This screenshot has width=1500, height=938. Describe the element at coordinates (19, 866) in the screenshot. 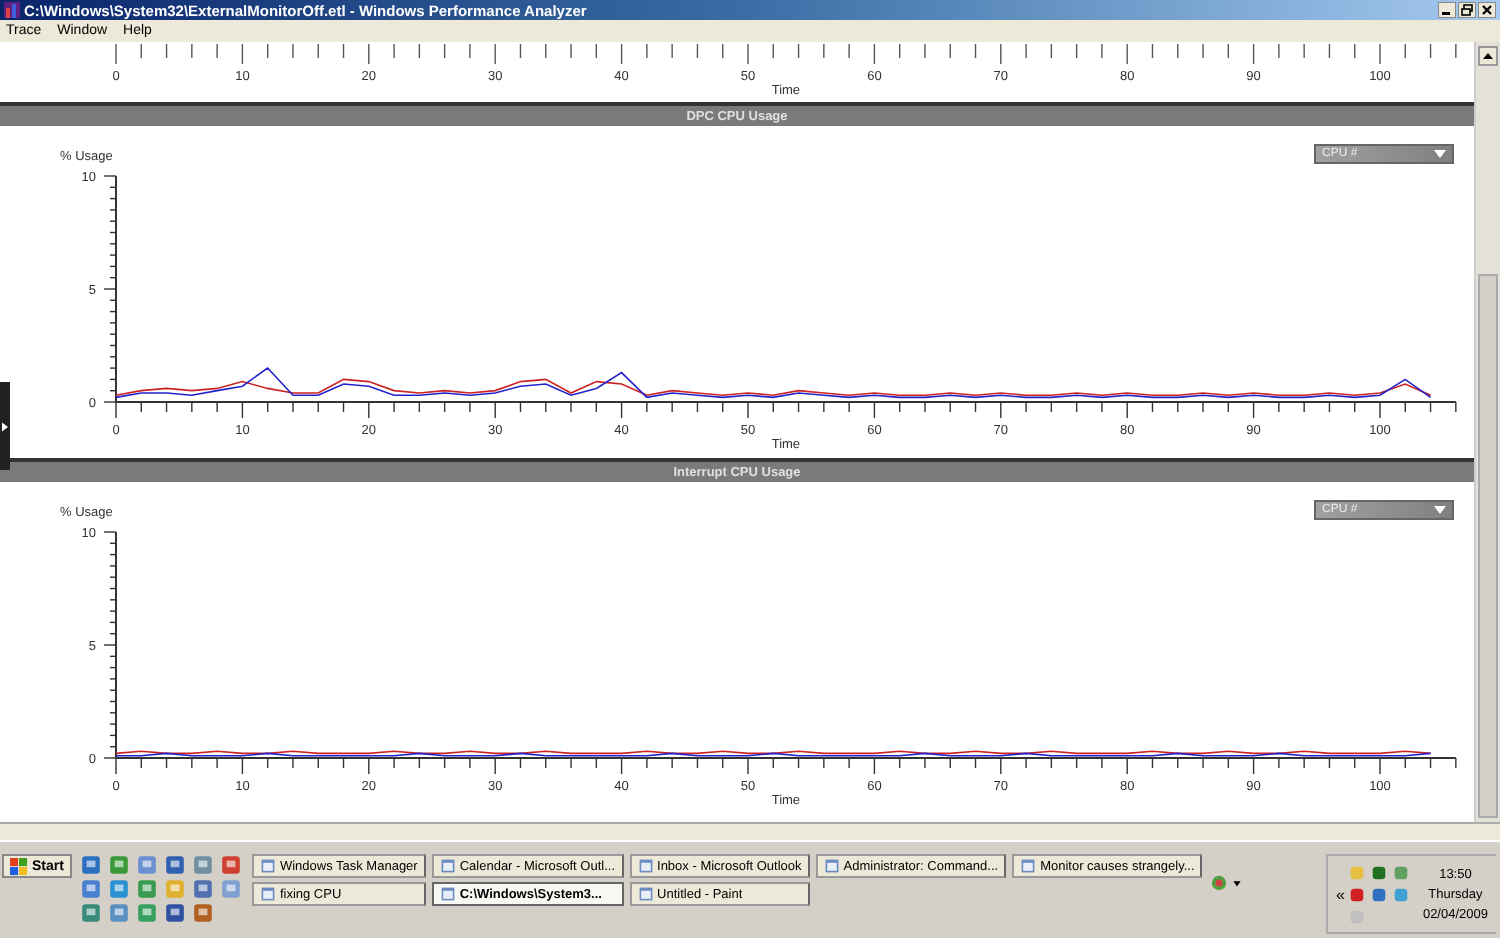

I see `windows-logo-icon` at that location.